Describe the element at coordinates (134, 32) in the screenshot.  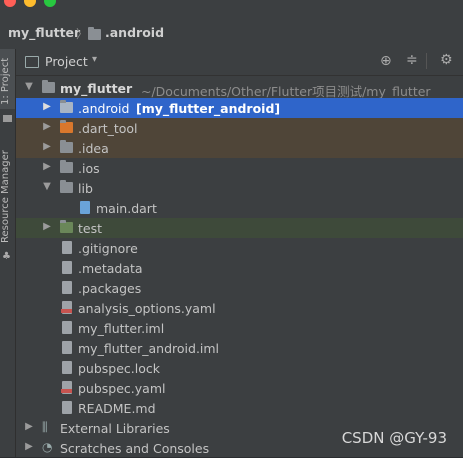
I see `breadcrumb-folder: .android` at that location.